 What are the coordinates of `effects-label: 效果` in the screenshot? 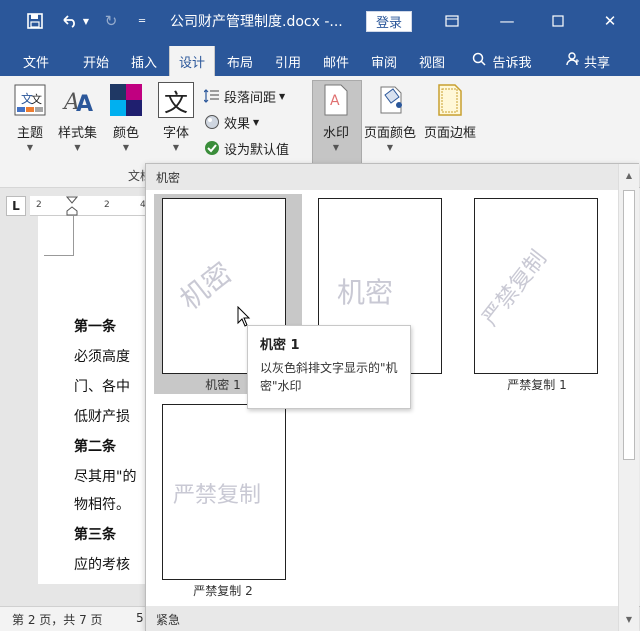 It's located at (237, 124).